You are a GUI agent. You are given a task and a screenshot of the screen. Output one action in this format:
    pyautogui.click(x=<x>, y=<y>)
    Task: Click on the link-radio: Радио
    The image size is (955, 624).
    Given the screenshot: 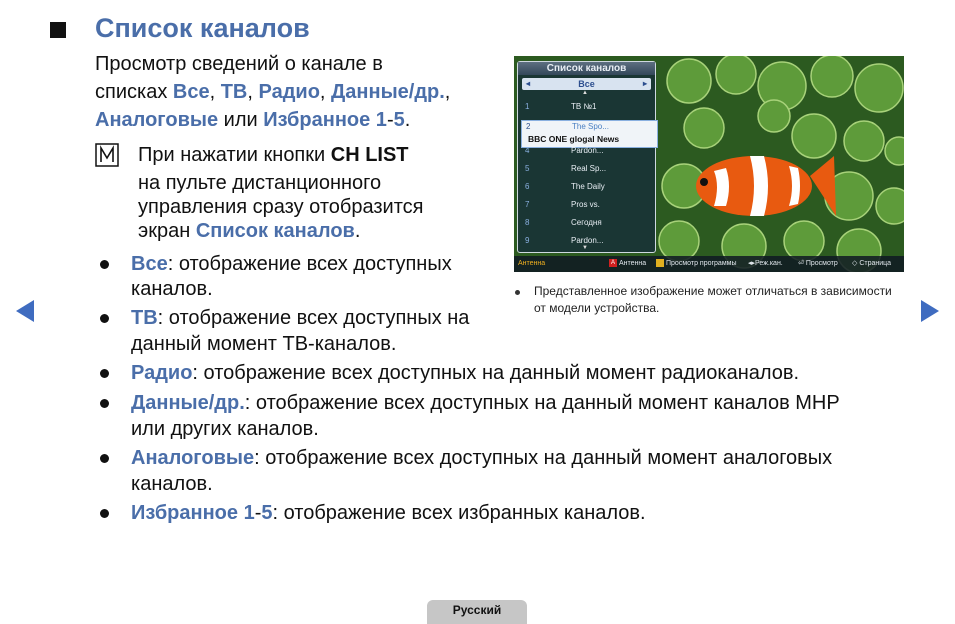 What is the action you would take?
    pyautogui.click(x=289, y=92)
    